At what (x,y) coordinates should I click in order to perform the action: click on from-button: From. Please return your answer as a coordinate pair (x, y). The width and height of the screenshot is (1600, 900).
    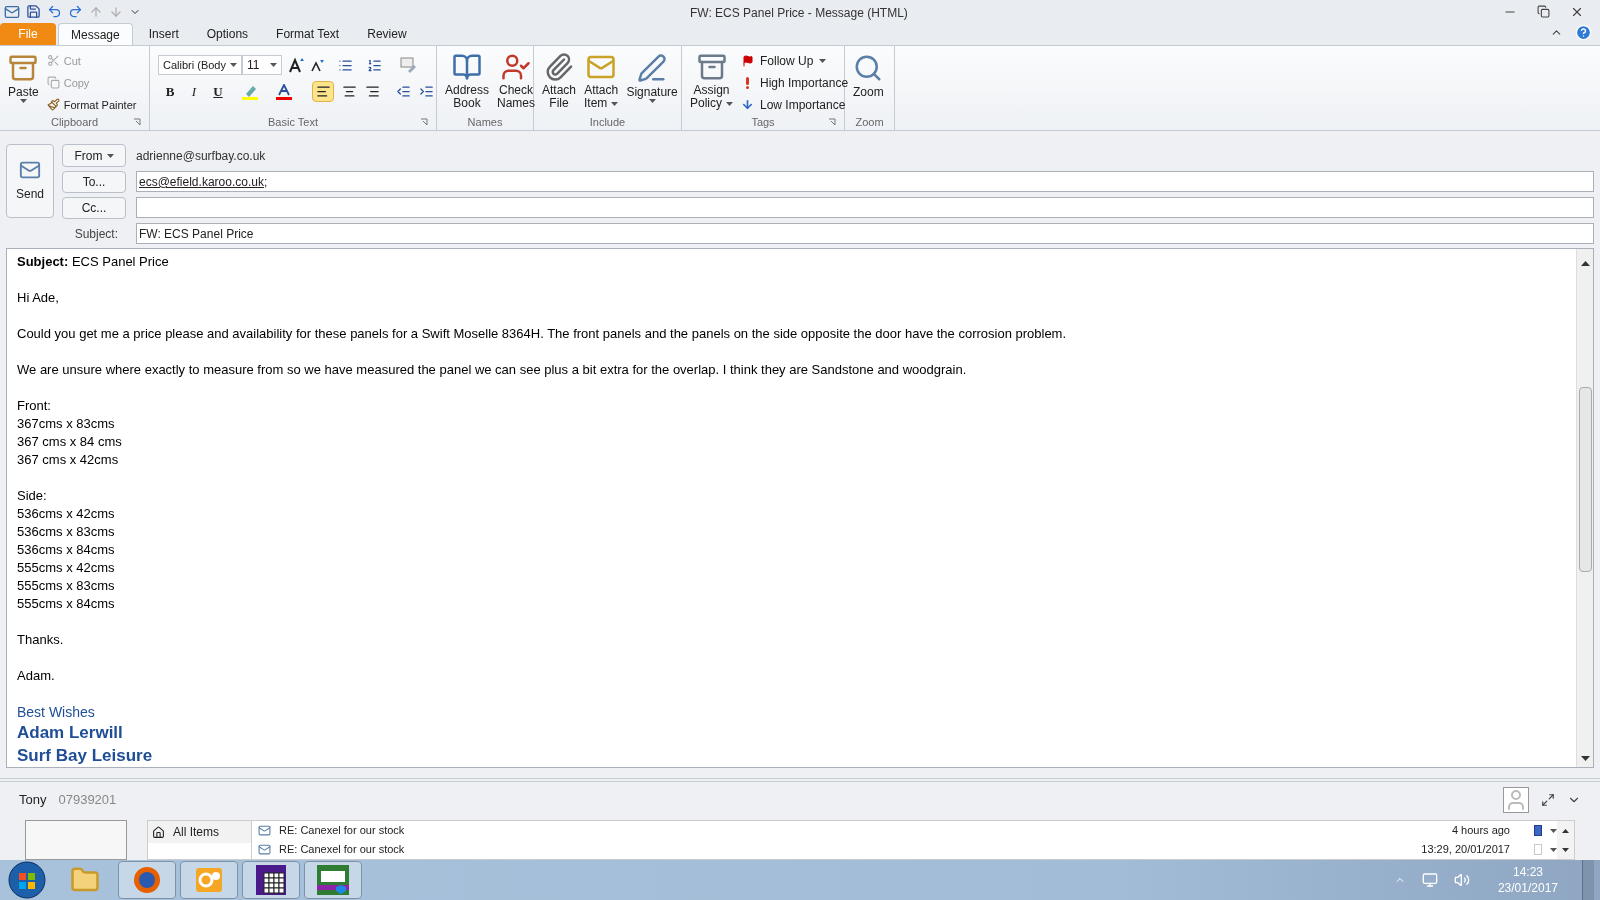
    Looking at the image, I should click on (94, 156).